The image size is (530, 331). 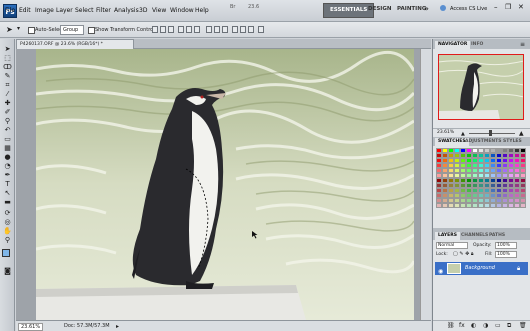 What do you see at coordinates (7, 85) in the screenshot?
I see `crop-tool-icon: ⌗` at bounding box center [7, 85].